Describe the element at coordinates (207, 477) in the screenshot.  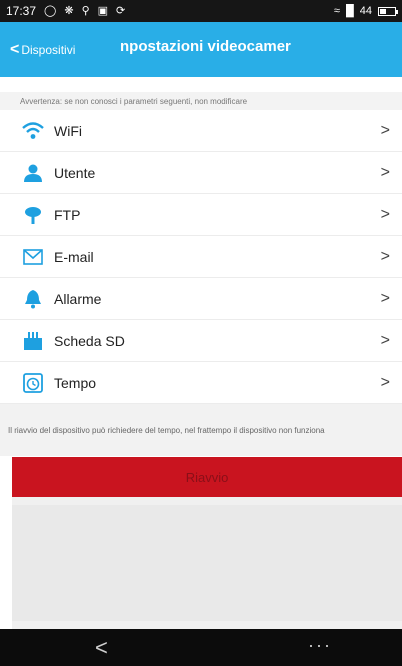
I see `reboot-button: Riavvio` at that location.